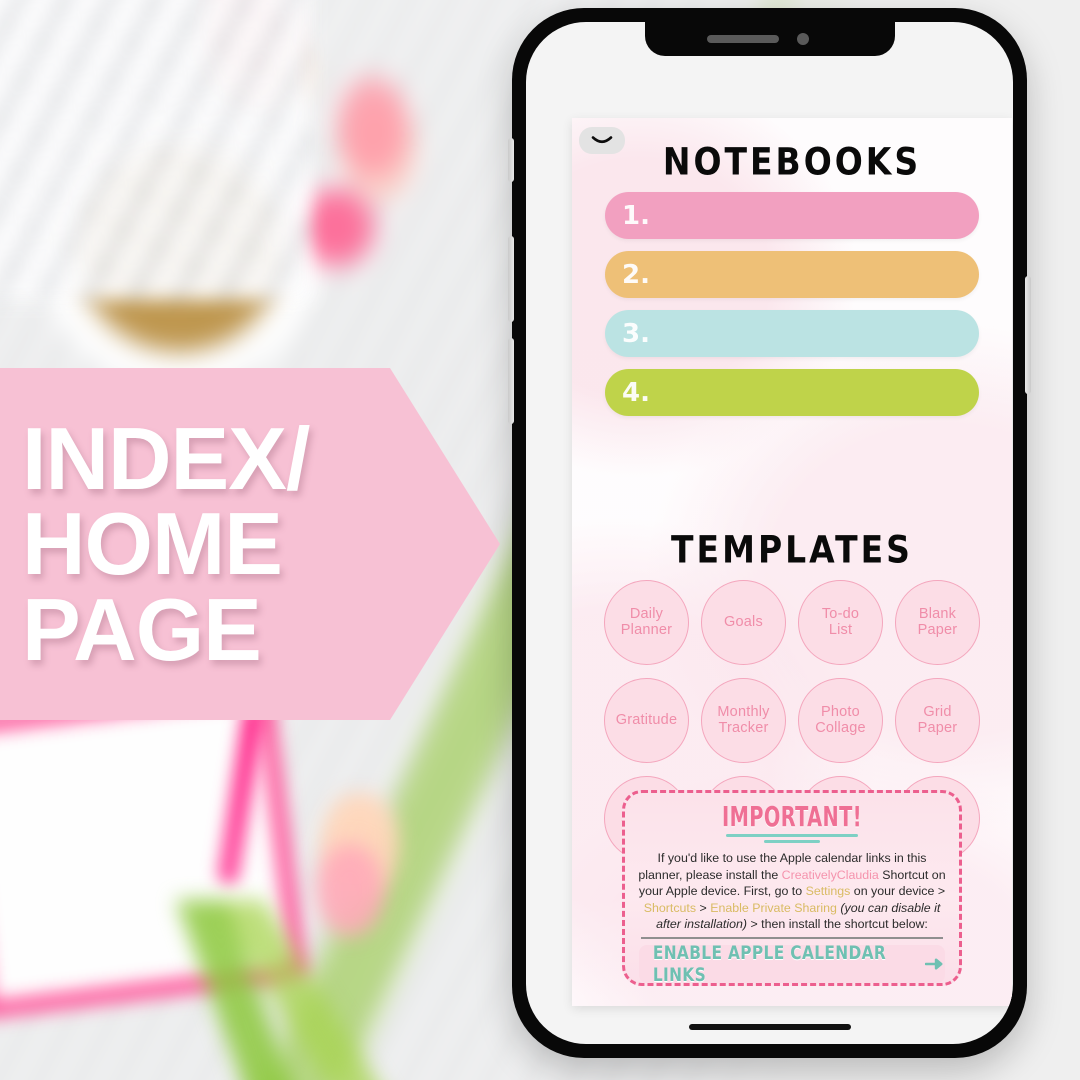 This screenshot has width=1080, height=1080. Describe the element at coordinates (933, 964) in the screenshot. I see `arrow-right-icon` at that location.